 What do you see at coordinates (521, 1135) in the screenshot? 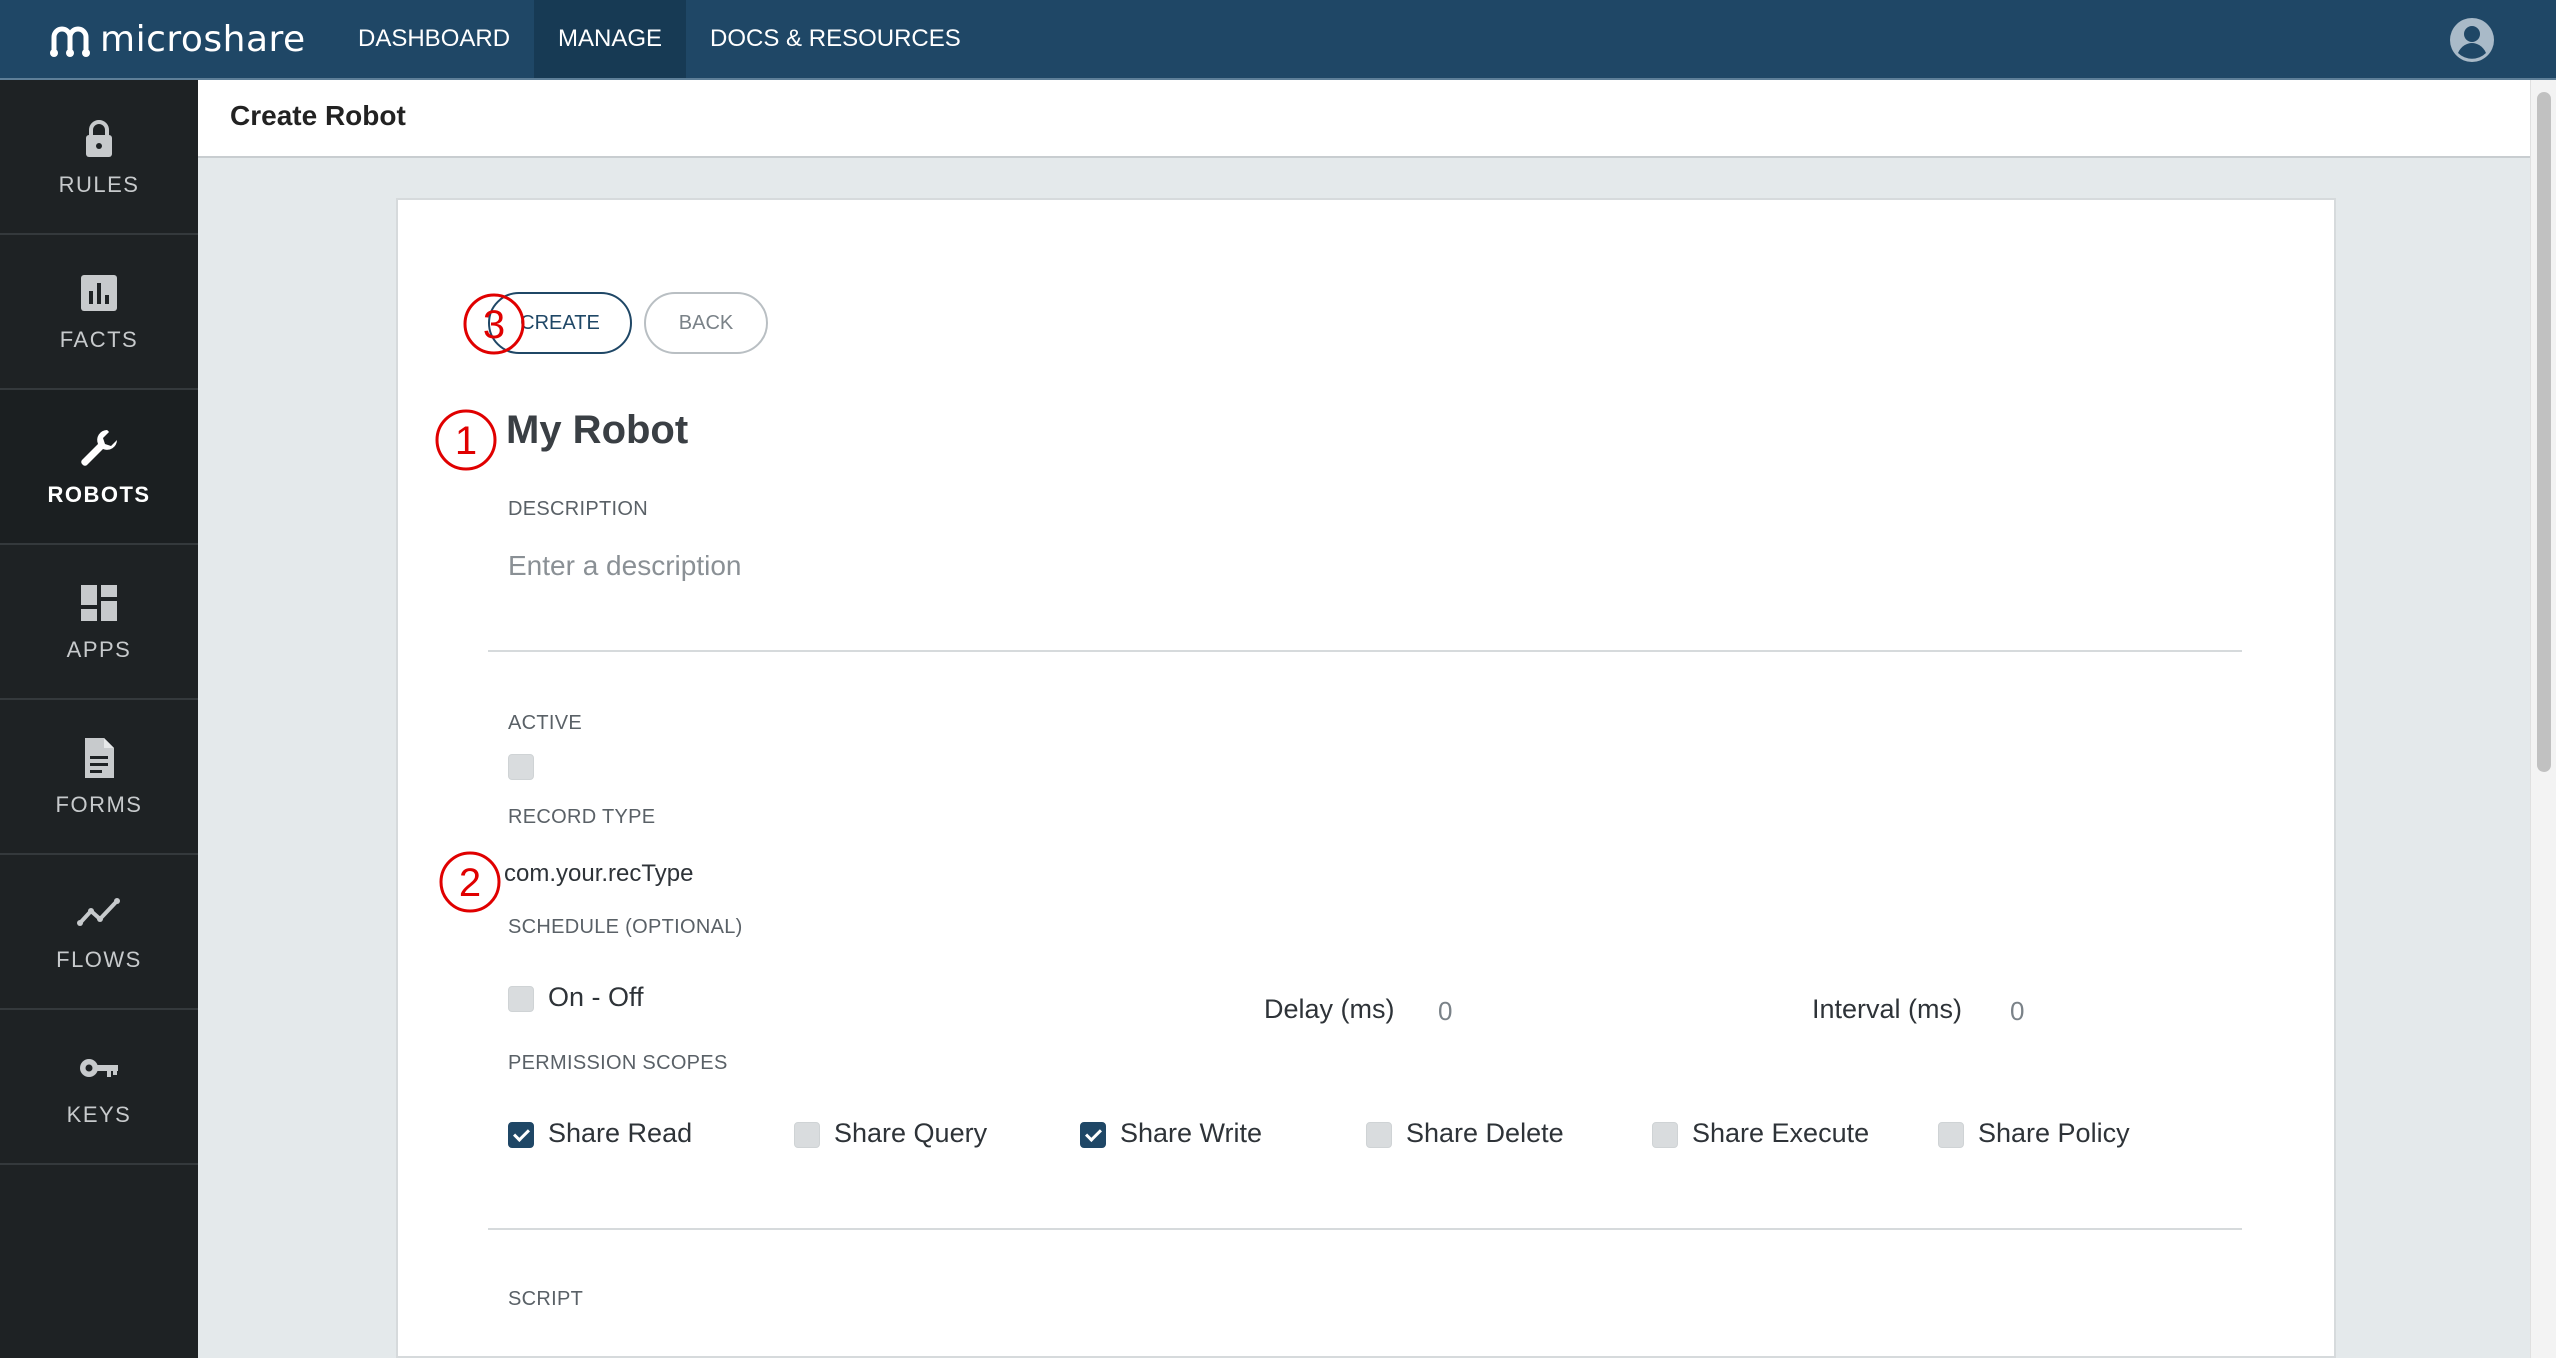
I see `share-read-checkbox` at bounding box center [521, 1135].